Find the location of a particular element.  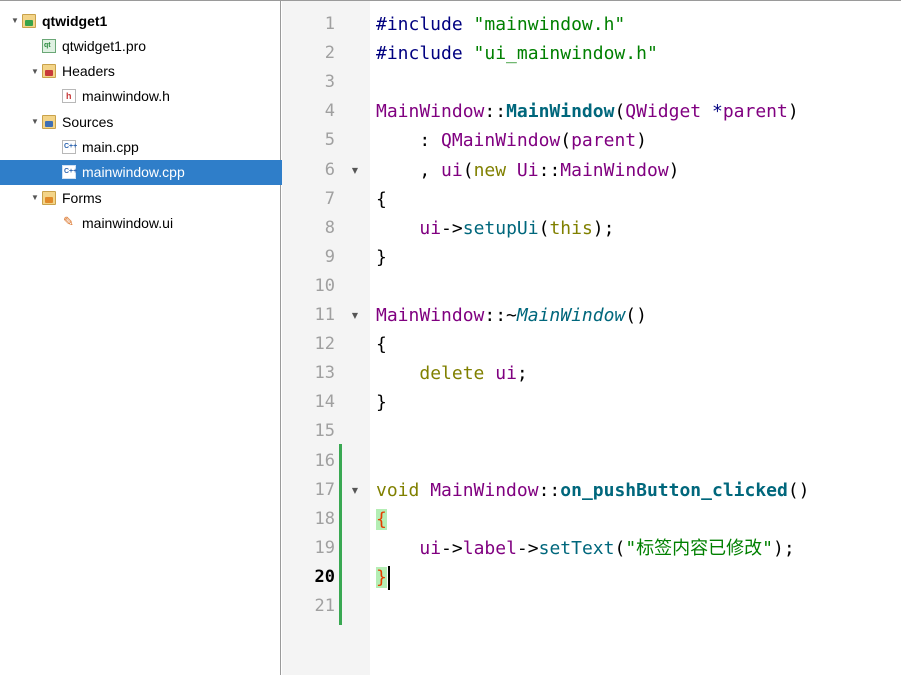

tree-item-label: Headers is located at coordinates (88, 71).